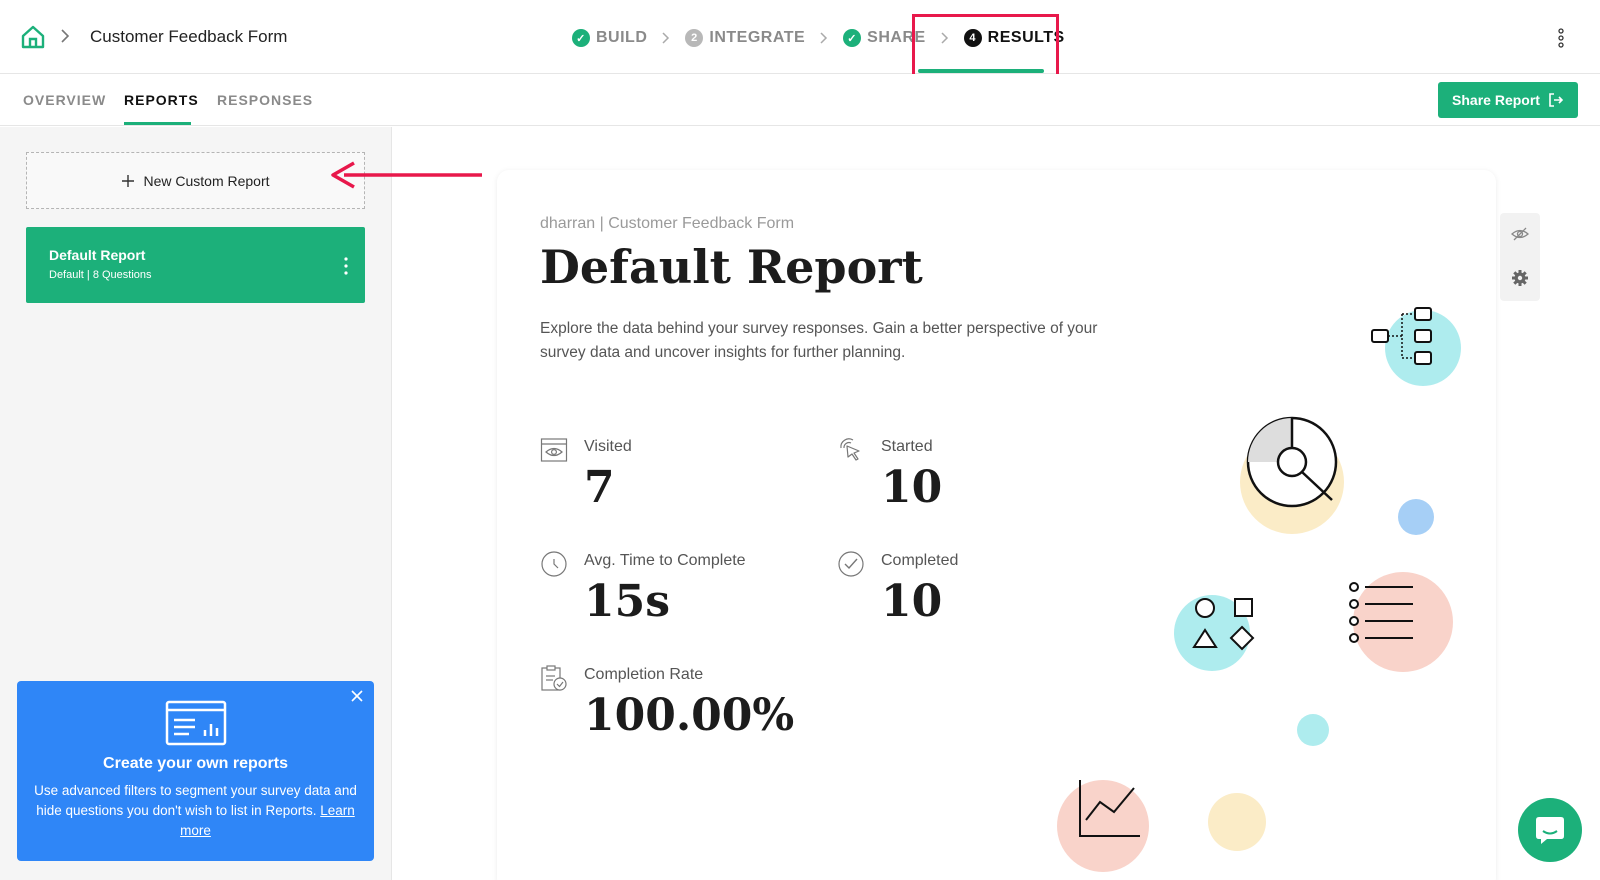 This screenshot has width=1600, height=880. Describe the element at coordinates (554, 450) in the screenshot. I see `browser-eye-icon` at that location.